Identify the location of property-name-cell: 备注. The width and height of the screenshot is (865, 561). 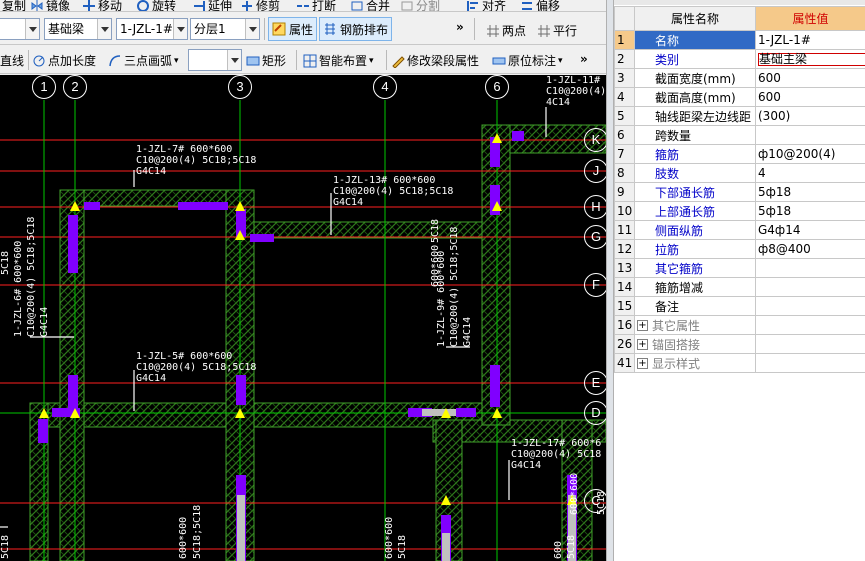
(695, 306).